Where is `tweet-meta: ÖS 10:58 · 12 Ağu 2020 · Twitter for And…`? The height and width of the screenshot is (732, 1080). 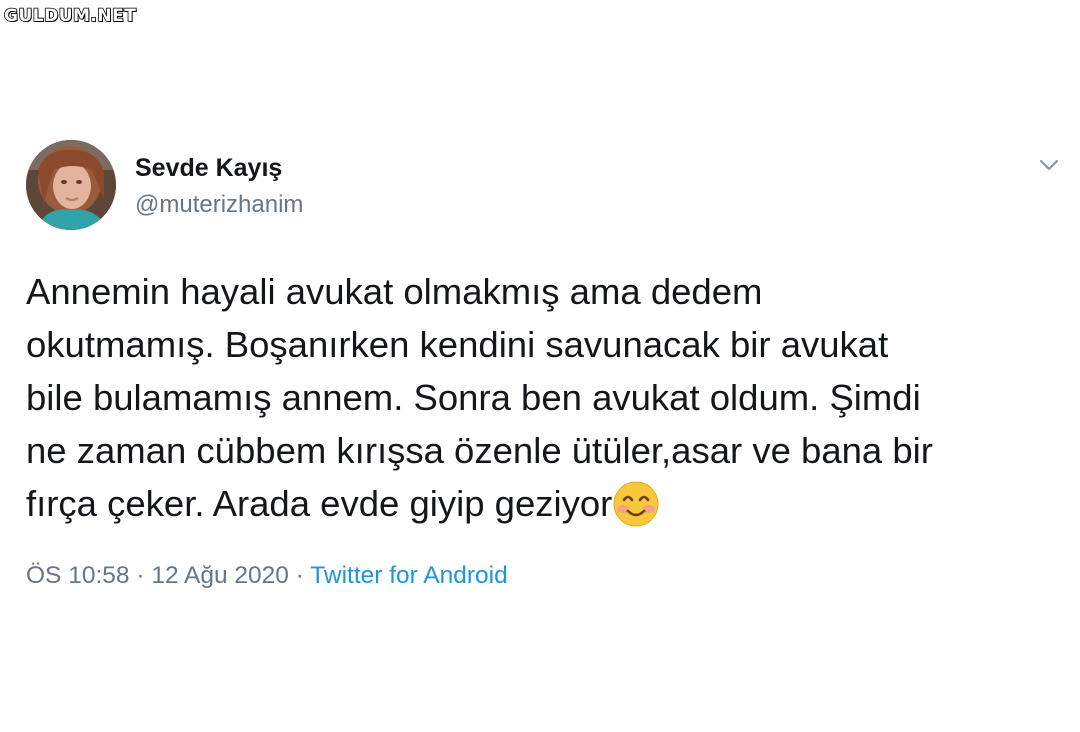 tweet-meta: ÖS 10:58 · 12 Ağu 2020 · Twitter for And… is located at coordinates (267, 576).